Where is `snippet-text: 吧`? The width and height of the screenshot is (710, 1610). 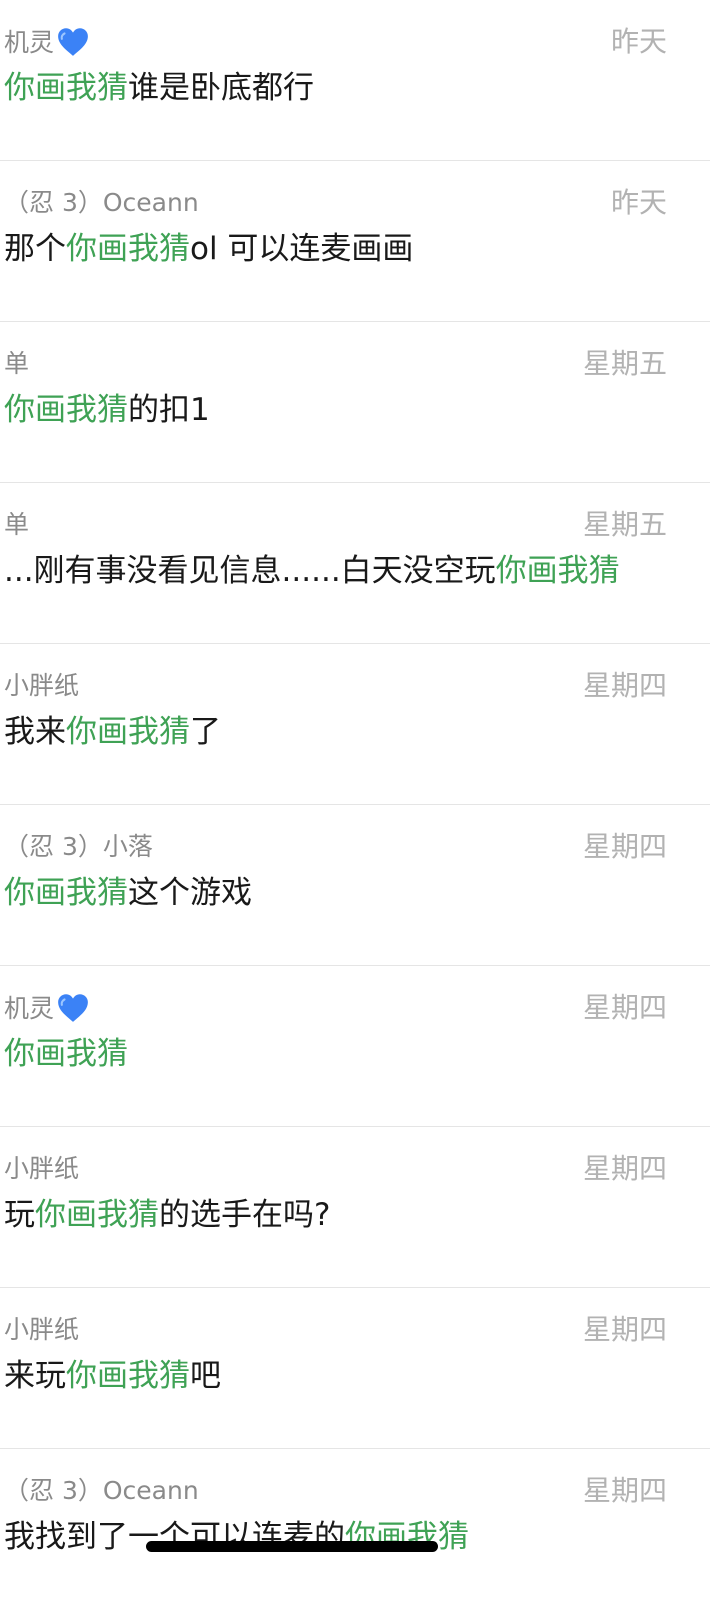 snippet-text: 吧 is located at coordinates (205, 1376).